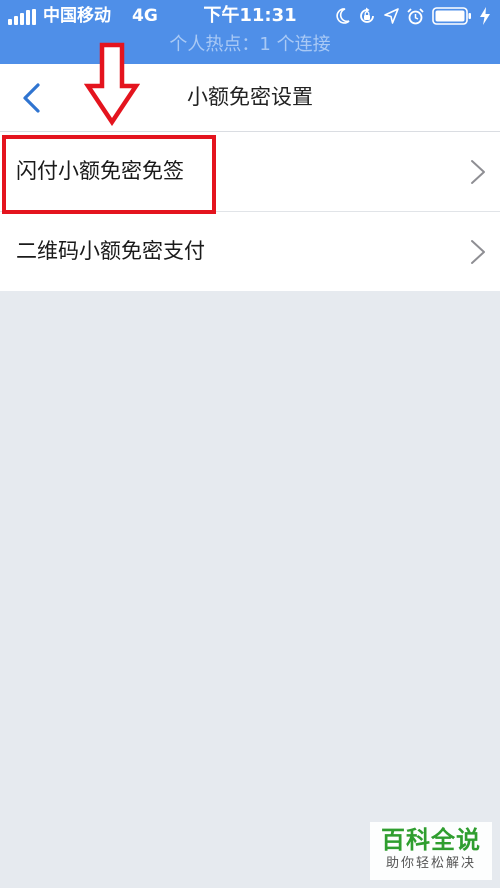  I want to click on list-item-label: 二维码小额免密支付, so click(110, 251).